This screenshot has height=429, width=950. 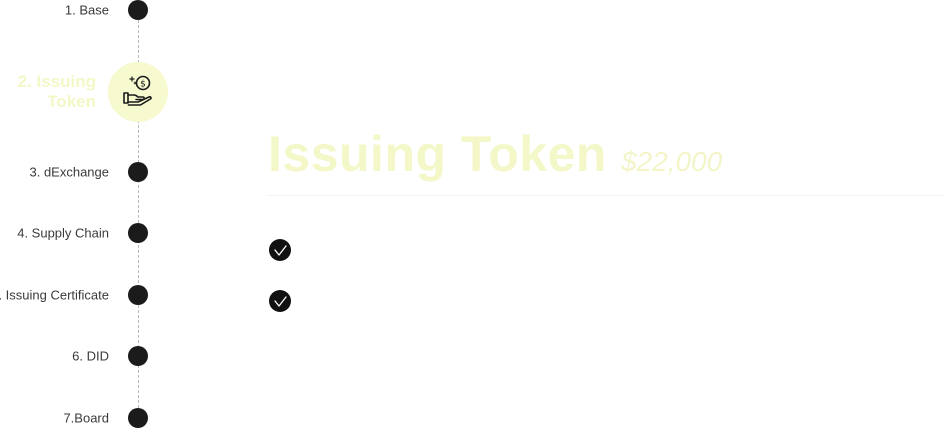 I want to click on step-label: 6. DID, so click(x=90, y=356).